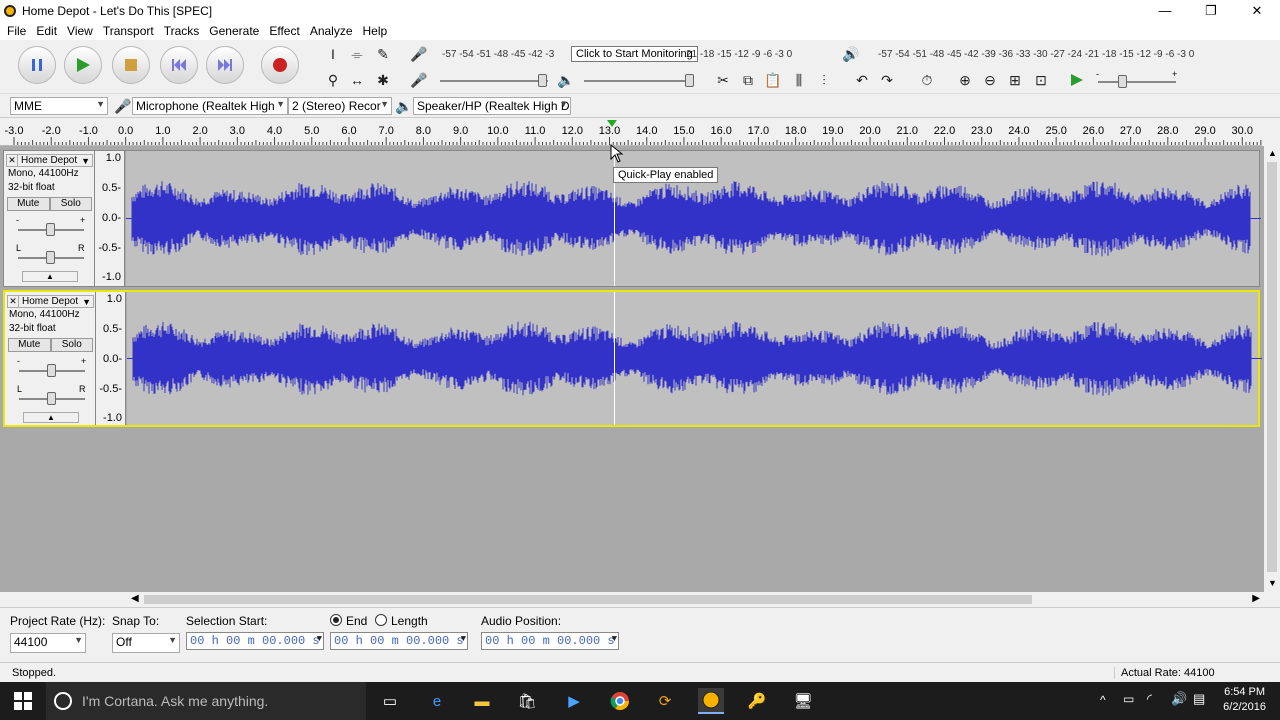 Image resolution: width=1280 pixels, height=720 pixels. Describe the element at coordinates (206, 701) in the screenshot. I see `cortana-search-box: I'm Cortana. Ask me anything.` at that location.